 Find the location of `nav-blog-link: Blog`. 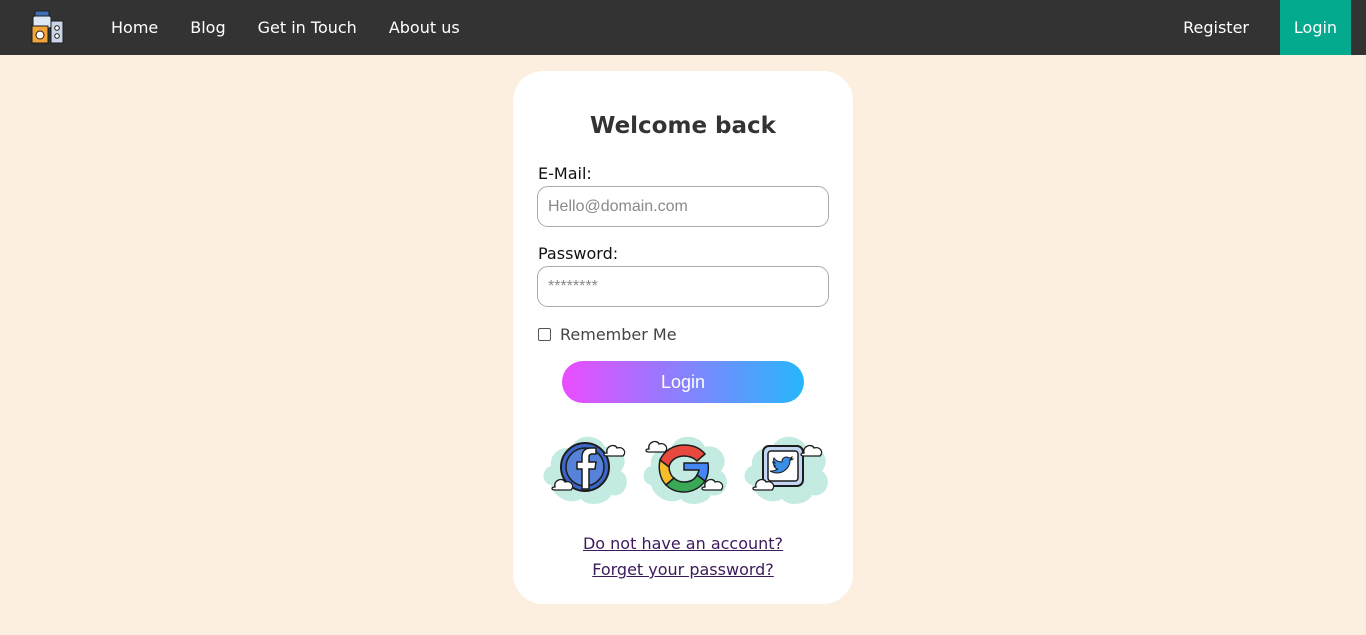

nav-blog-link: Blog is located at coordinates (207, 27).